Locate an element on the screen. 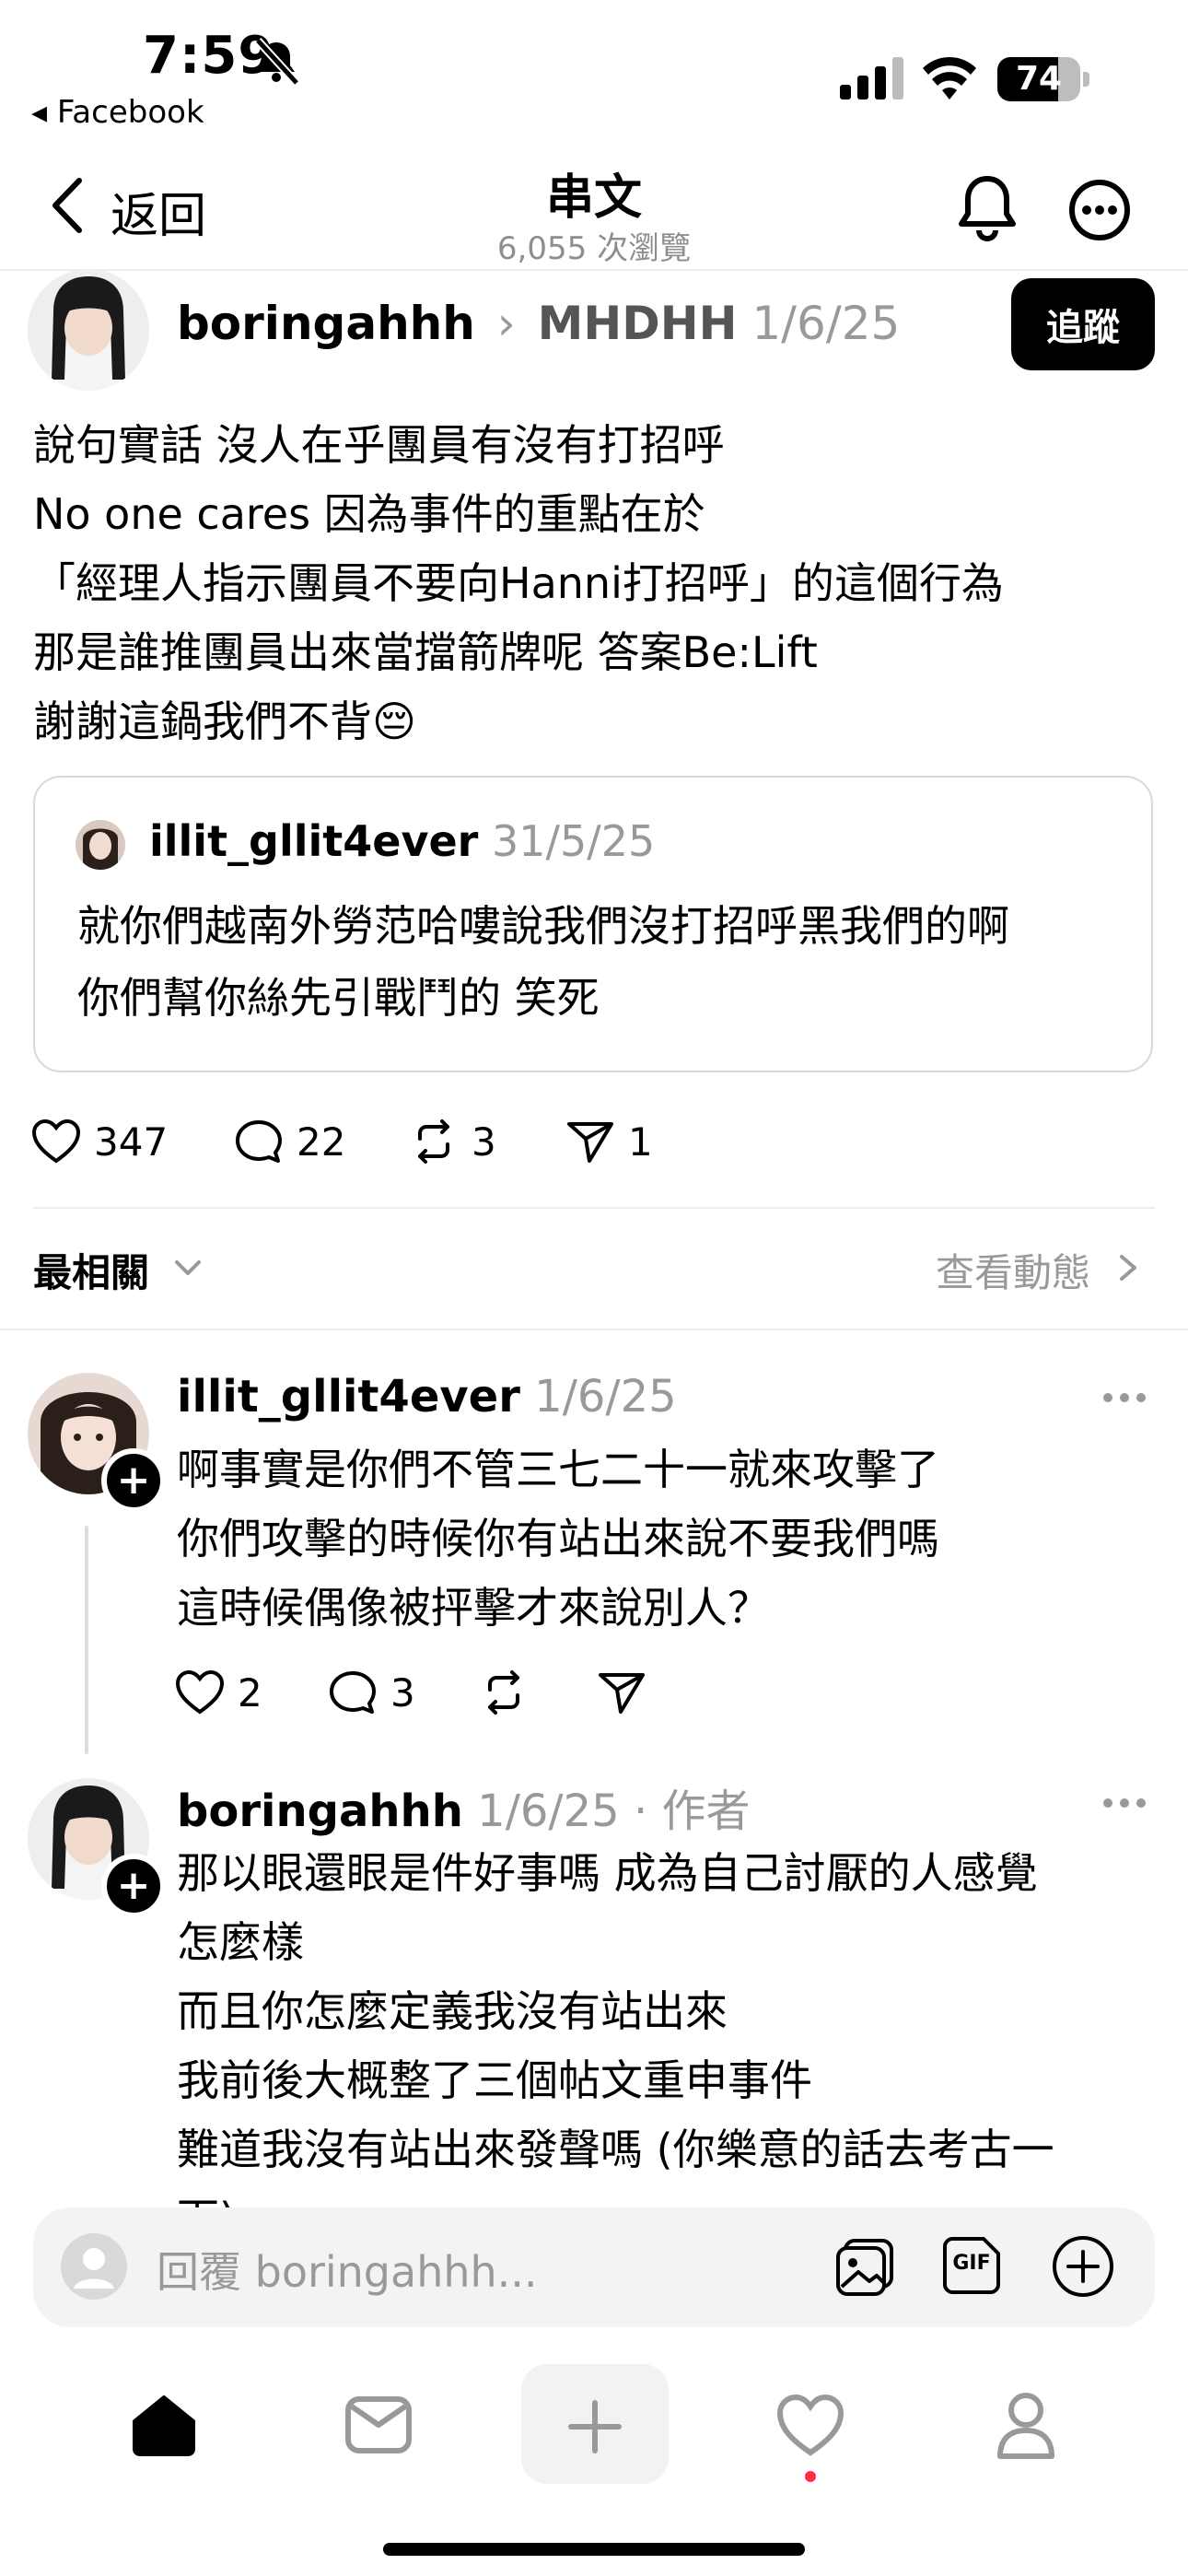 The width and height of the screenshot is (1188, 2576). like-button: 2 is located at coordinates (218, 1692).